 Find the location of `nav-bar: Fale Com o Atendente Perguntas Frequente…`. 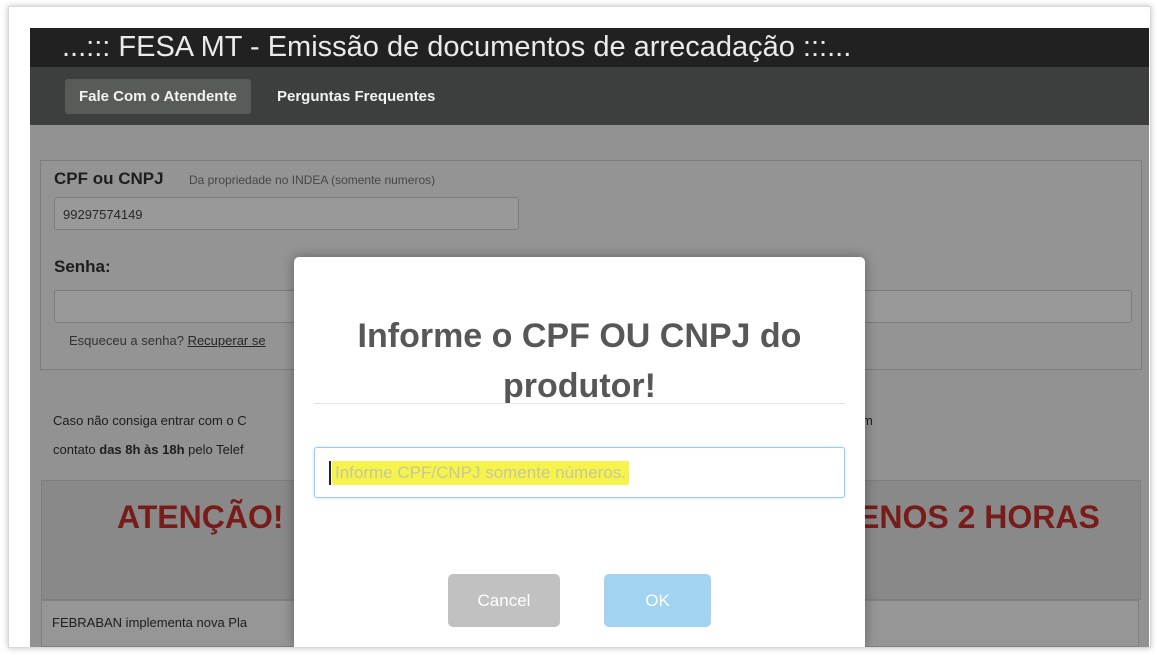

nav-bar: Fale Com o Atendente Perguntas Frequente… is located at coordinates (589, 96).